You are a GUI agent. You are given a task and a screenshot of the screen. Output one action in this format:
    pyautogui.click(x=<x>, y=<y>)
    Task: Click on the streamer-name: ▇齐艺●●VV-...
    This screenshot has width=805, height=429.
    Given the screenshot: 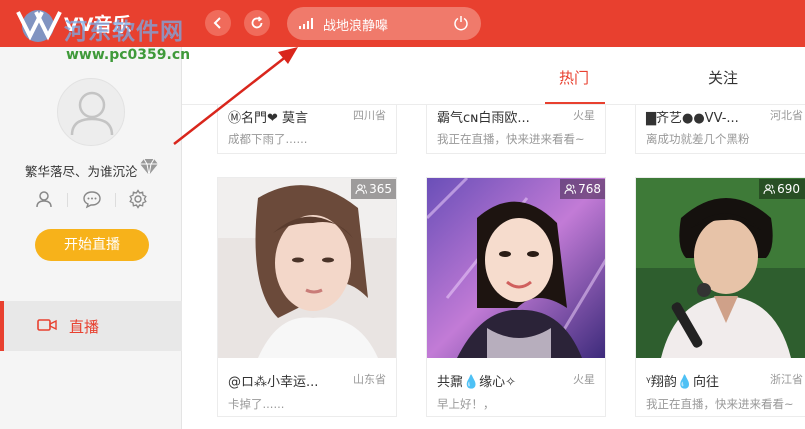 What is the action you would take?
    pyautogui.click(x=692, y=118)
    